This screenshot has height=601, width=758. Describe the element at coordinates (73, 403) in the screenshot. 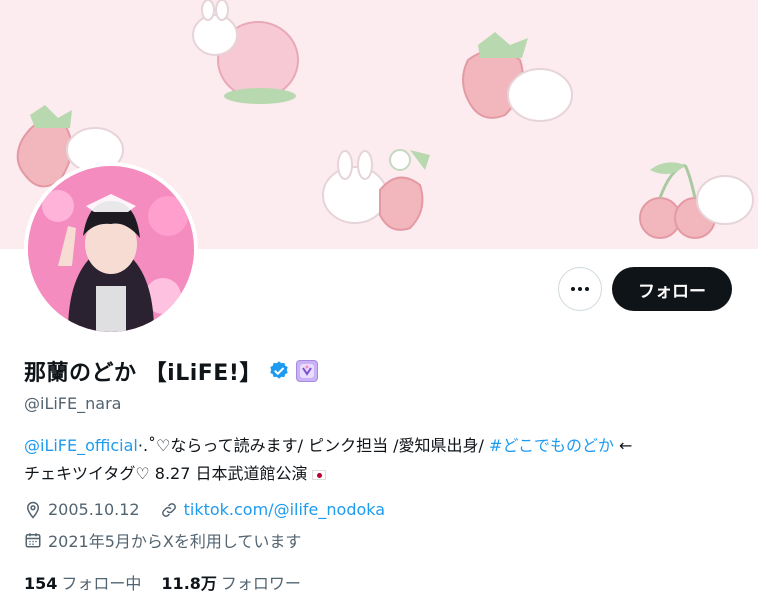

I see `profile-handle: @iLiFE_nara` at that location.